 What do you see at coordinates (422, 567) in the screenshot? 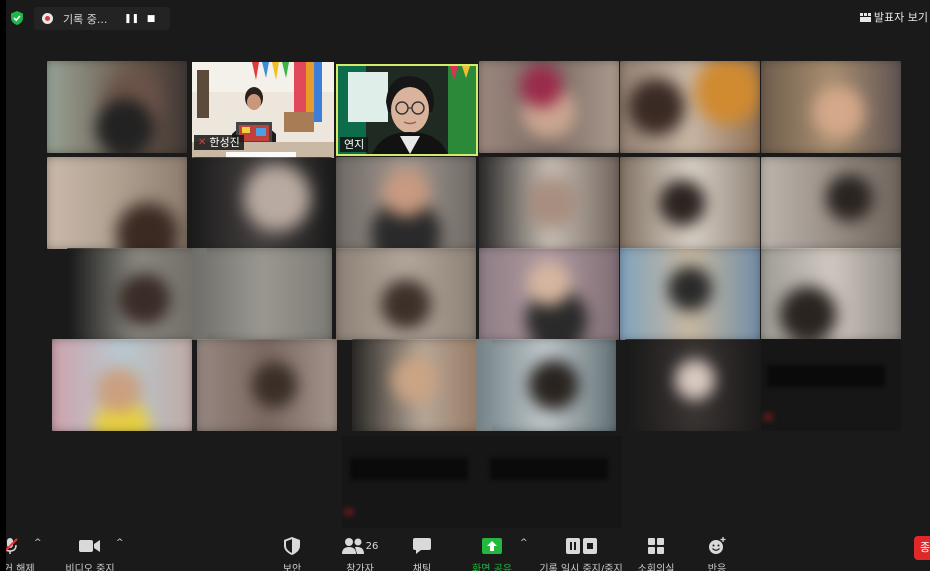
I see `chat-label: 채팅` at bounding box center [422, 567].